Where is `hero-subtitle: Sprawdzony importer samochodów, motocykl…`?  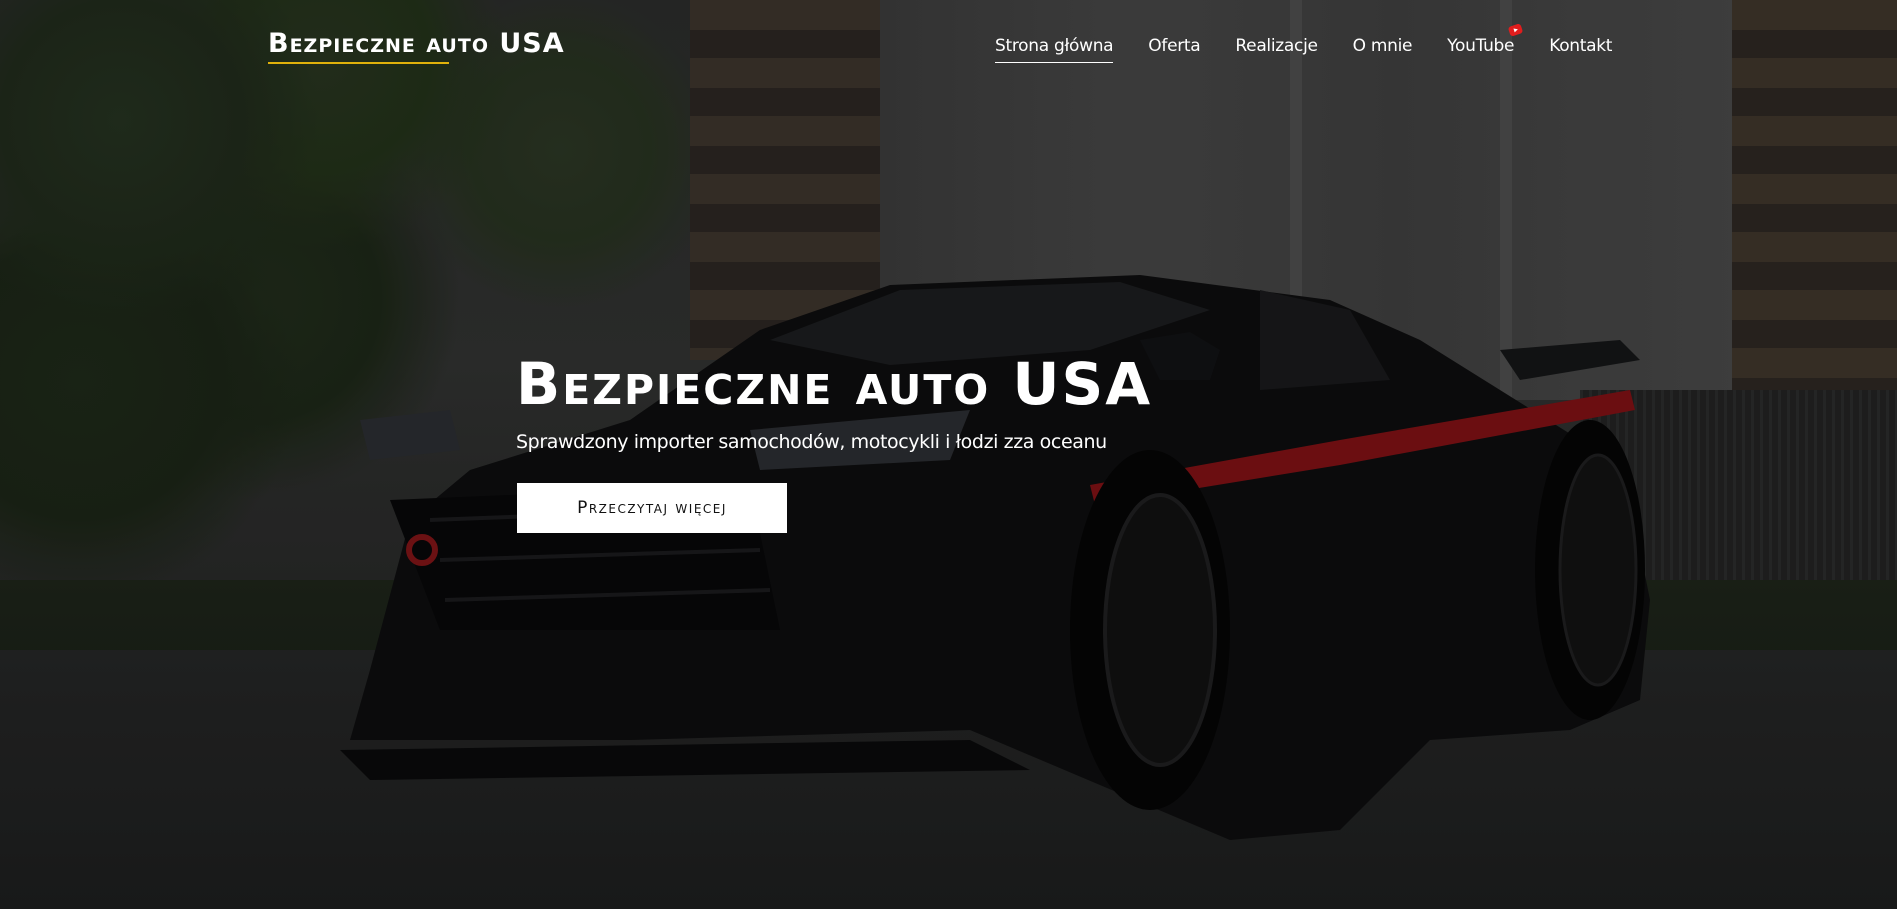 hero-subtitle: Sprawdzony importer samochodów, motocykl… is located at coordinates (811, 442).